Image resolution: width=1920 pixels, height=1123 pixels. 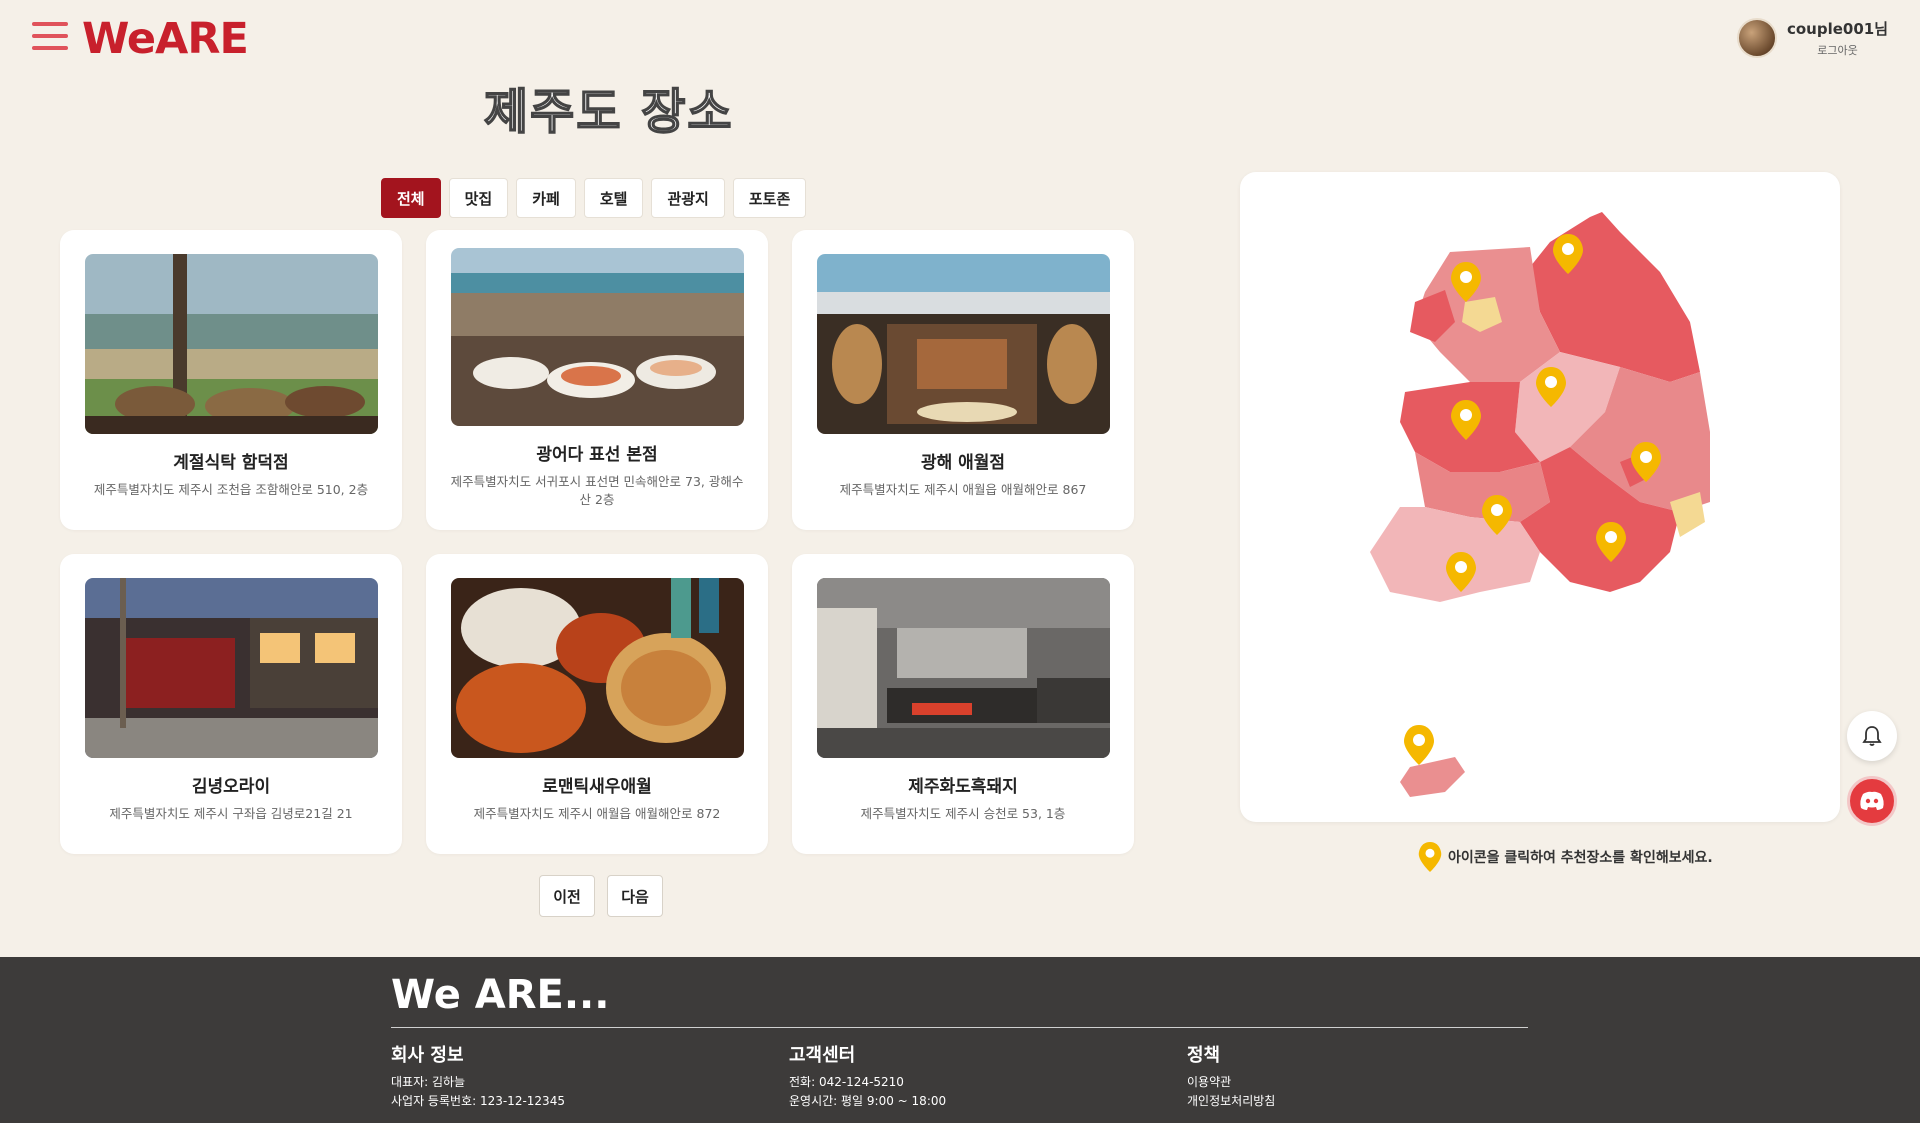 I want to click on bell-icon, so click(x=1872, y=736).